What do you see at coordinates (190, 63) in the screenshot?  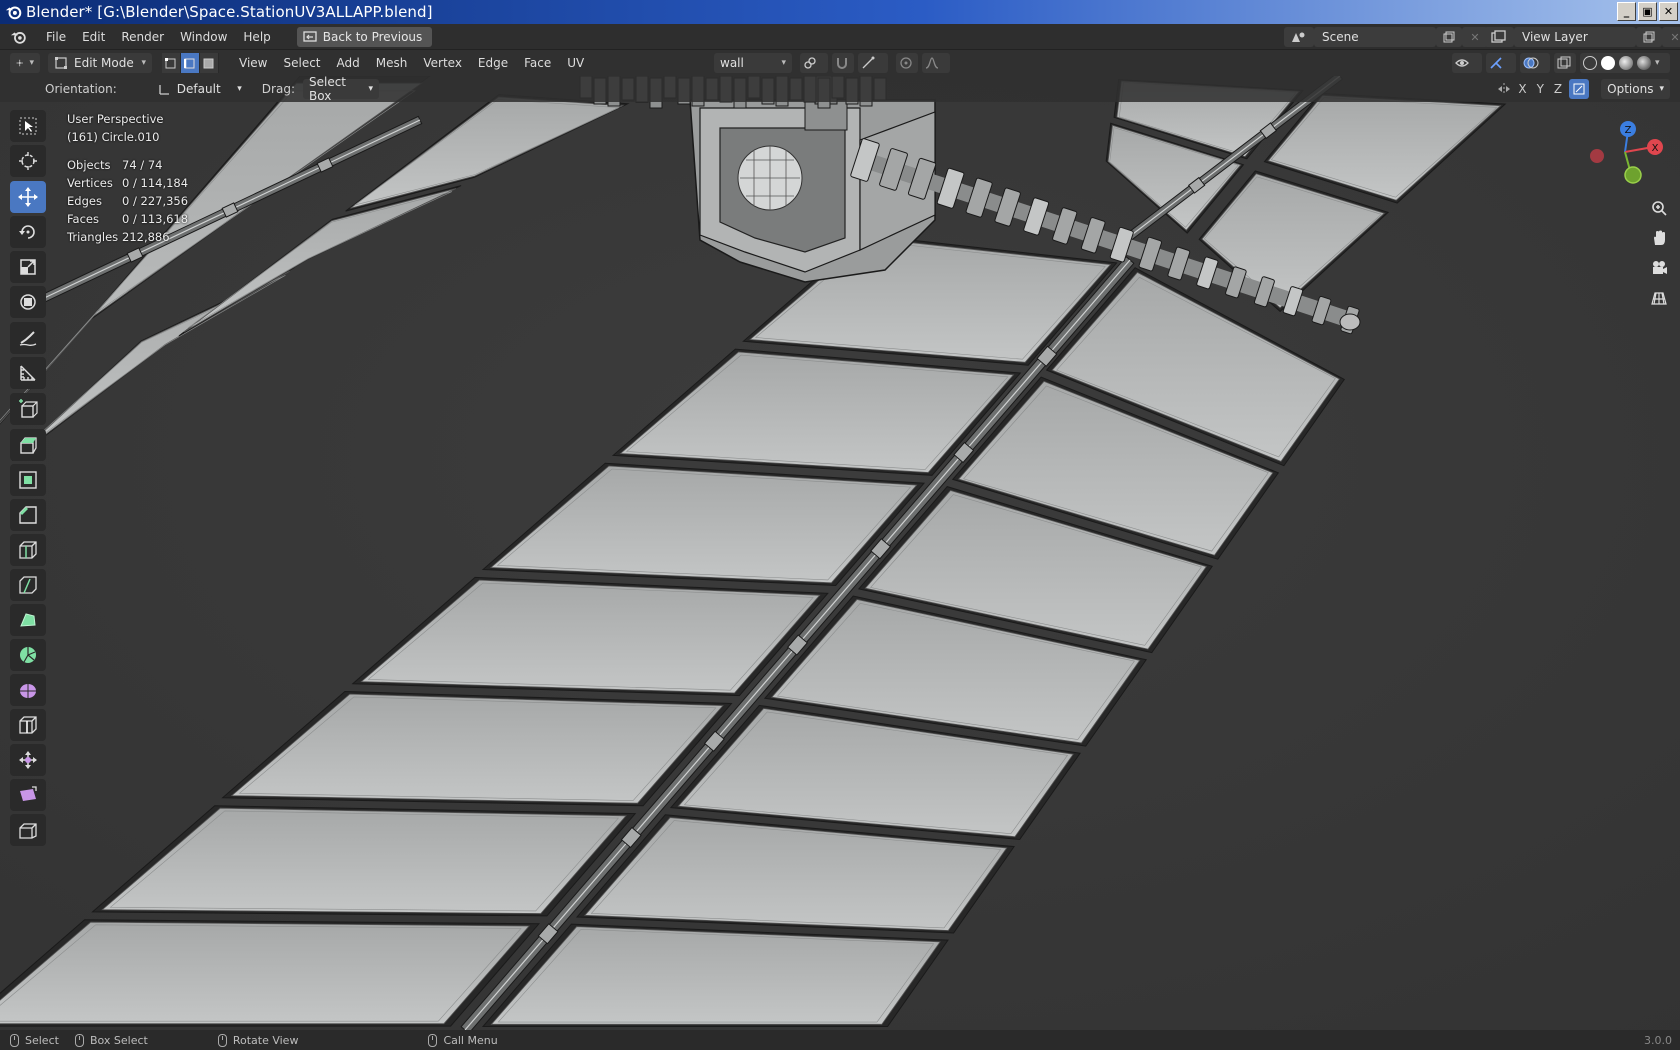 I see `edge-select-mode-button` at bounding box center [190, 63].